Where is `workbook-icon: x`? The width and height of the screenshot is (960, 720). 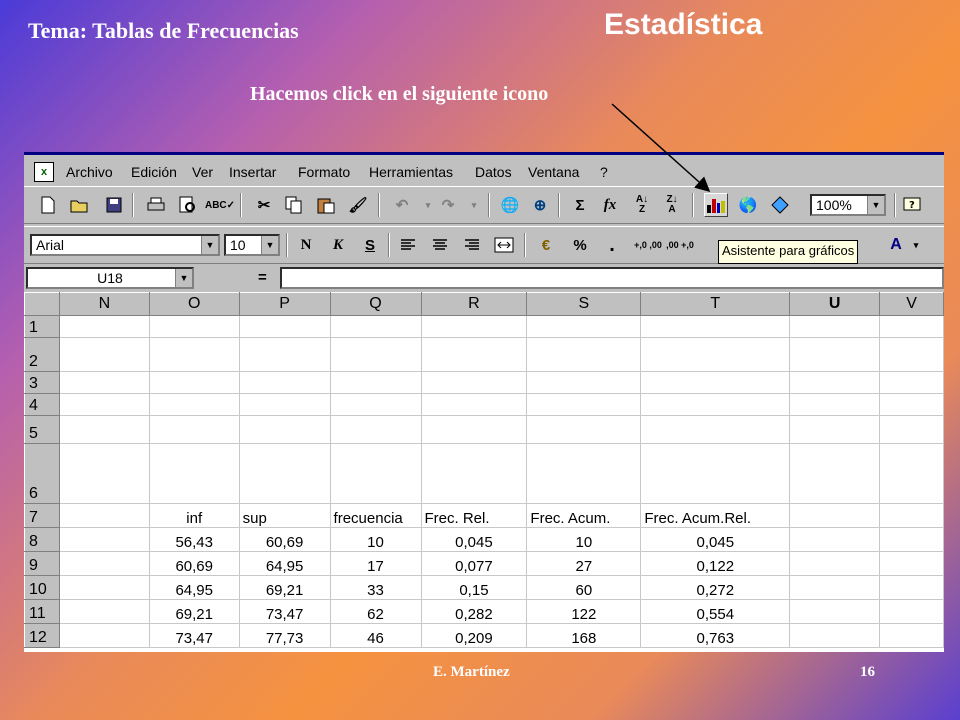
workbook-icon: x is located at coordinates (44, 172).